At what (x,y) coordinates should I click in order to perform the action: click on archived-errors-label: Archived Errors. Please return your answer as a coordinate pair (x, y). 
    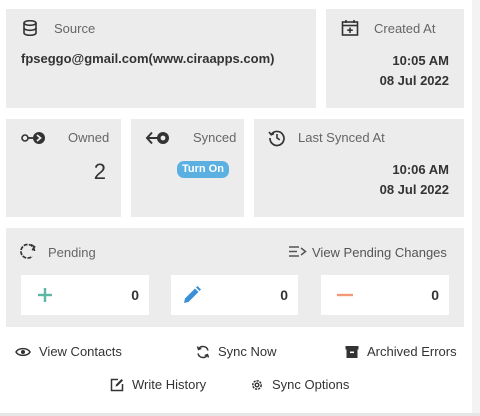
    Looking at the image, I should click on (412, 351).